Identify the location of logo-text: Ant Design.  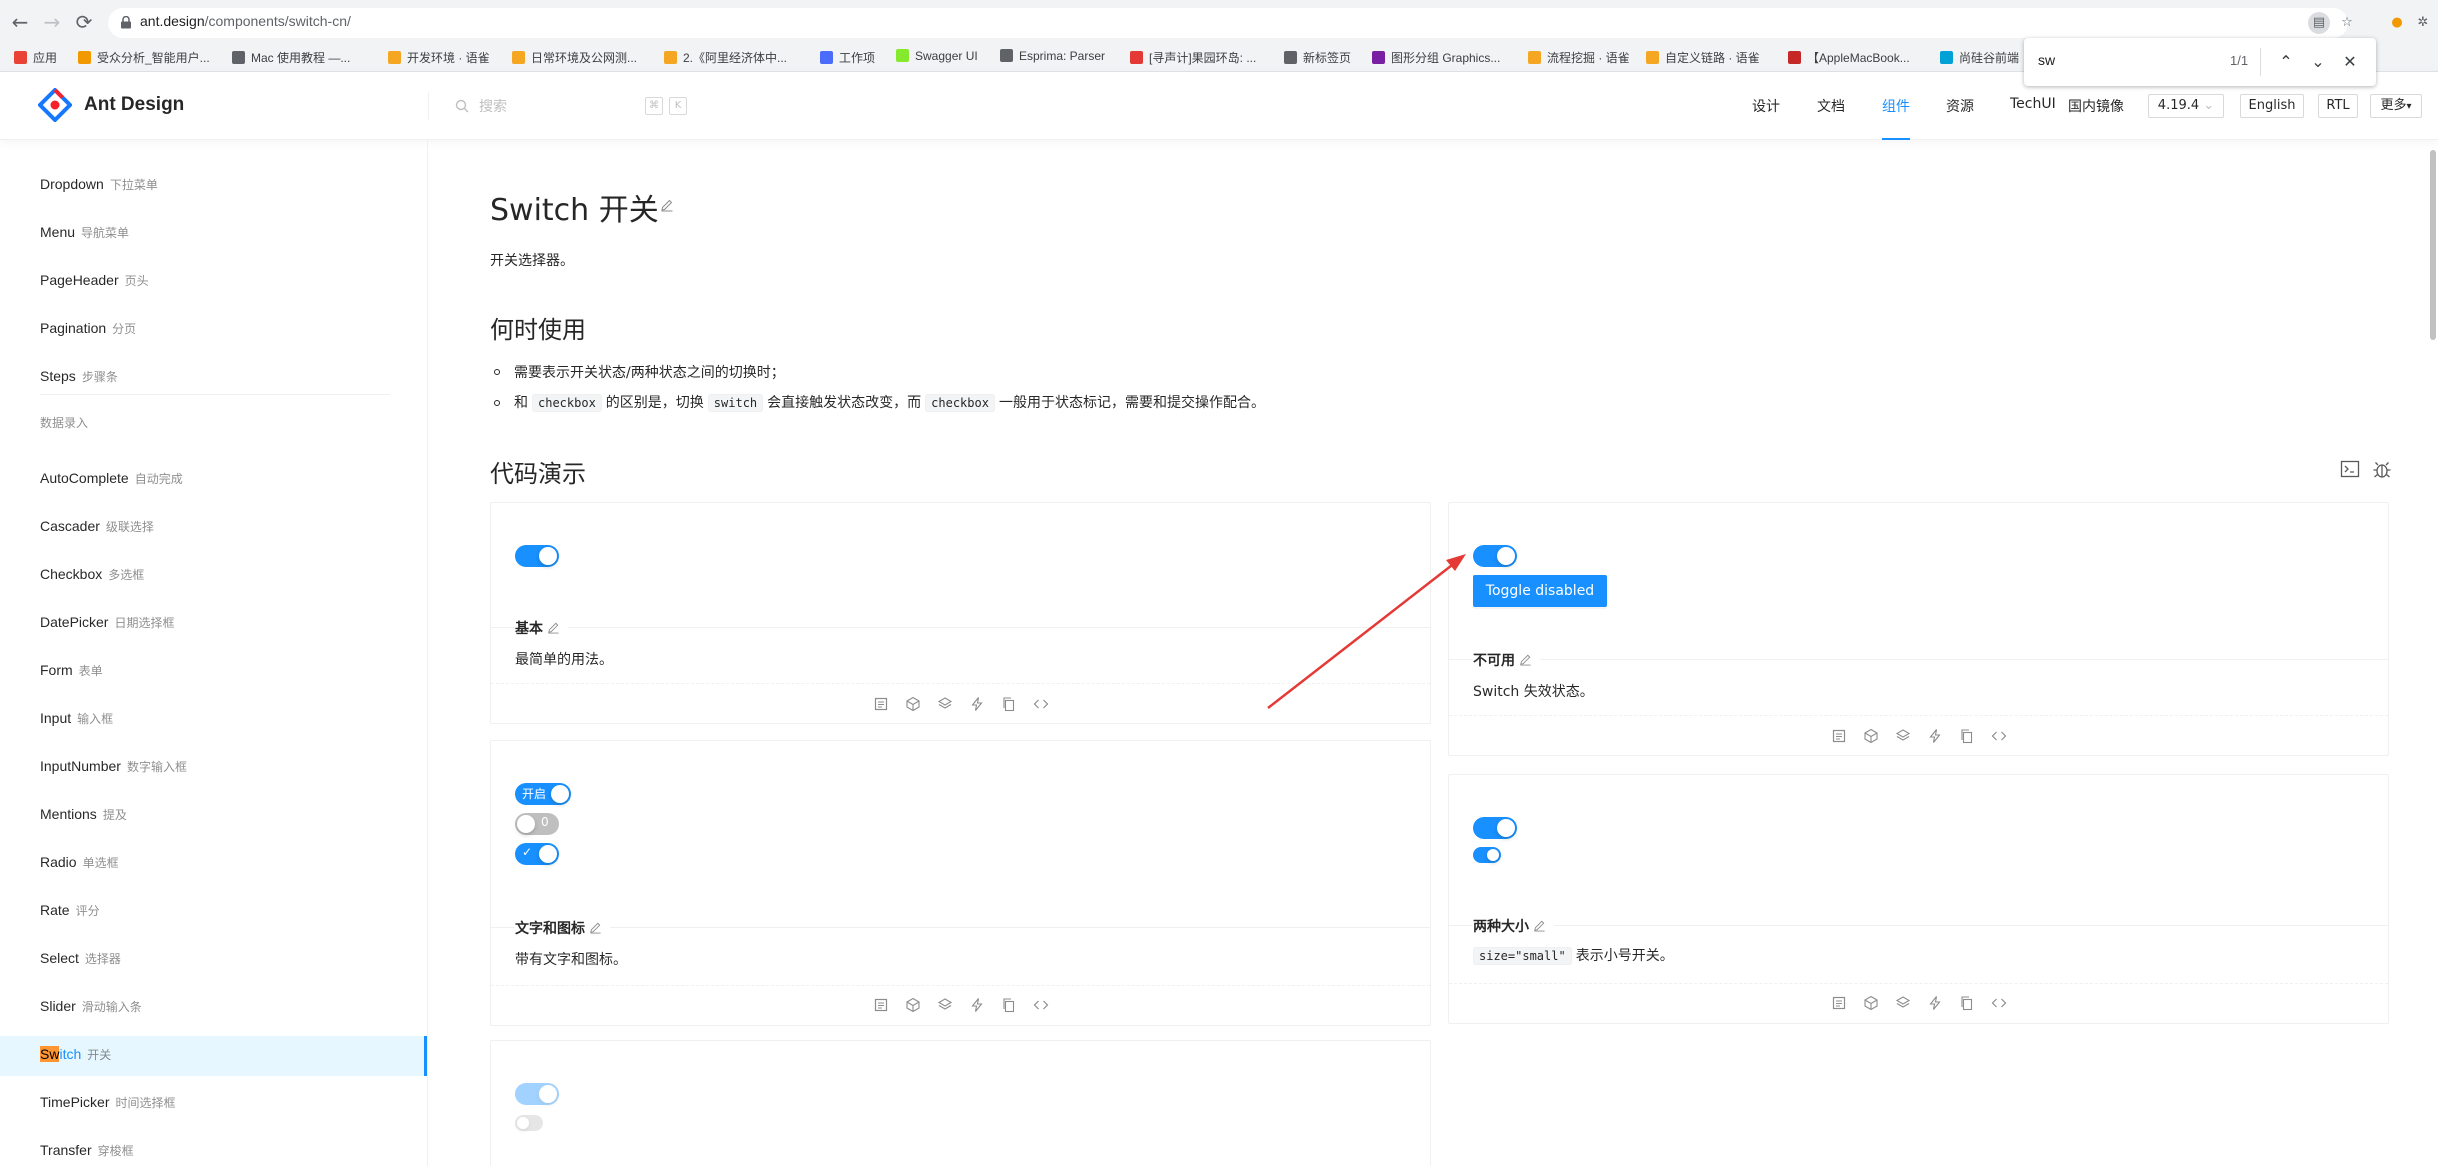
(134, 105).